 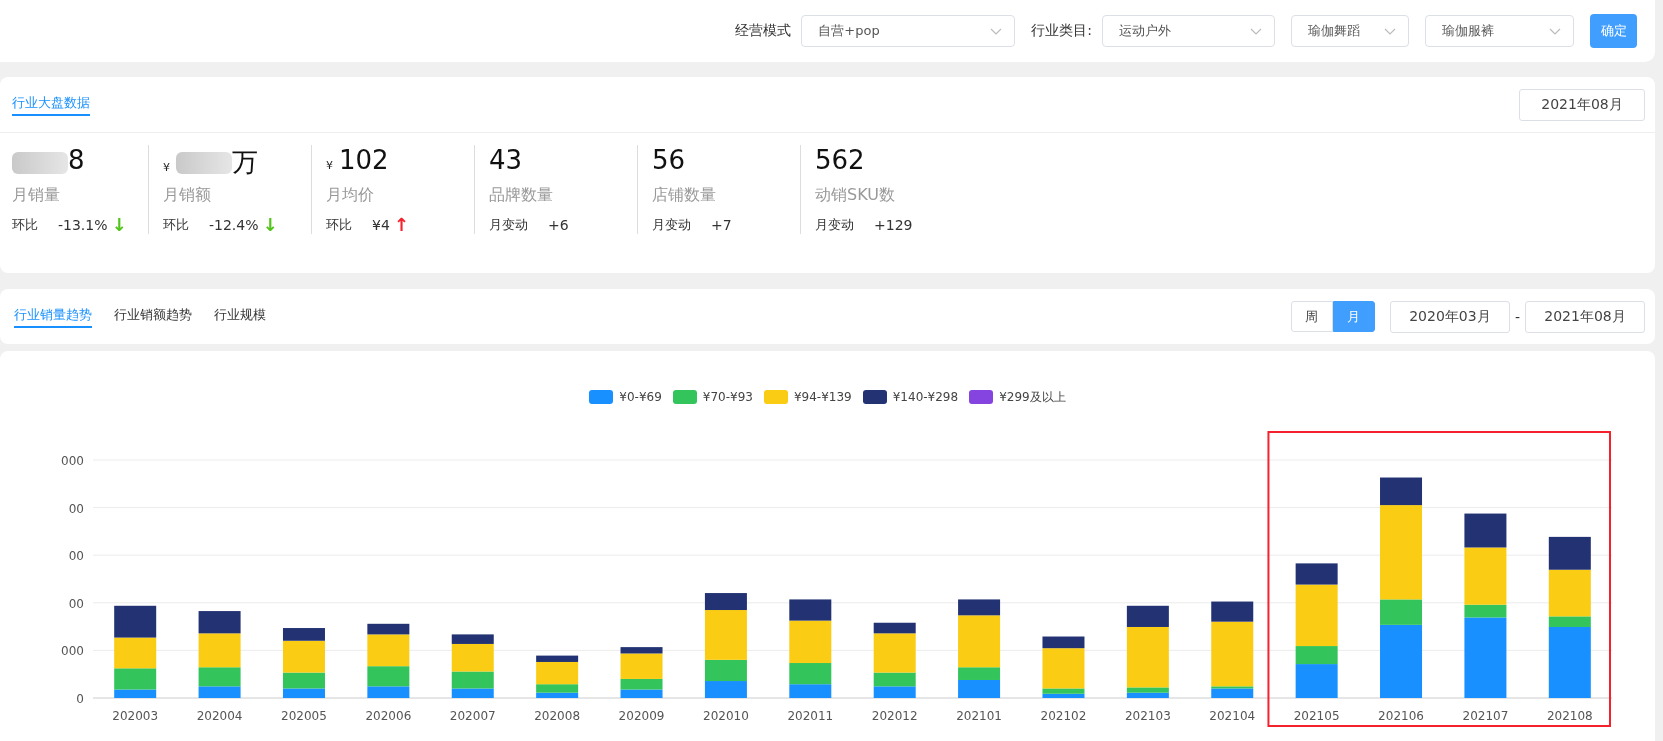 I want to click on filter-dropdown: 自营+pop, so click(x=908, y=31).